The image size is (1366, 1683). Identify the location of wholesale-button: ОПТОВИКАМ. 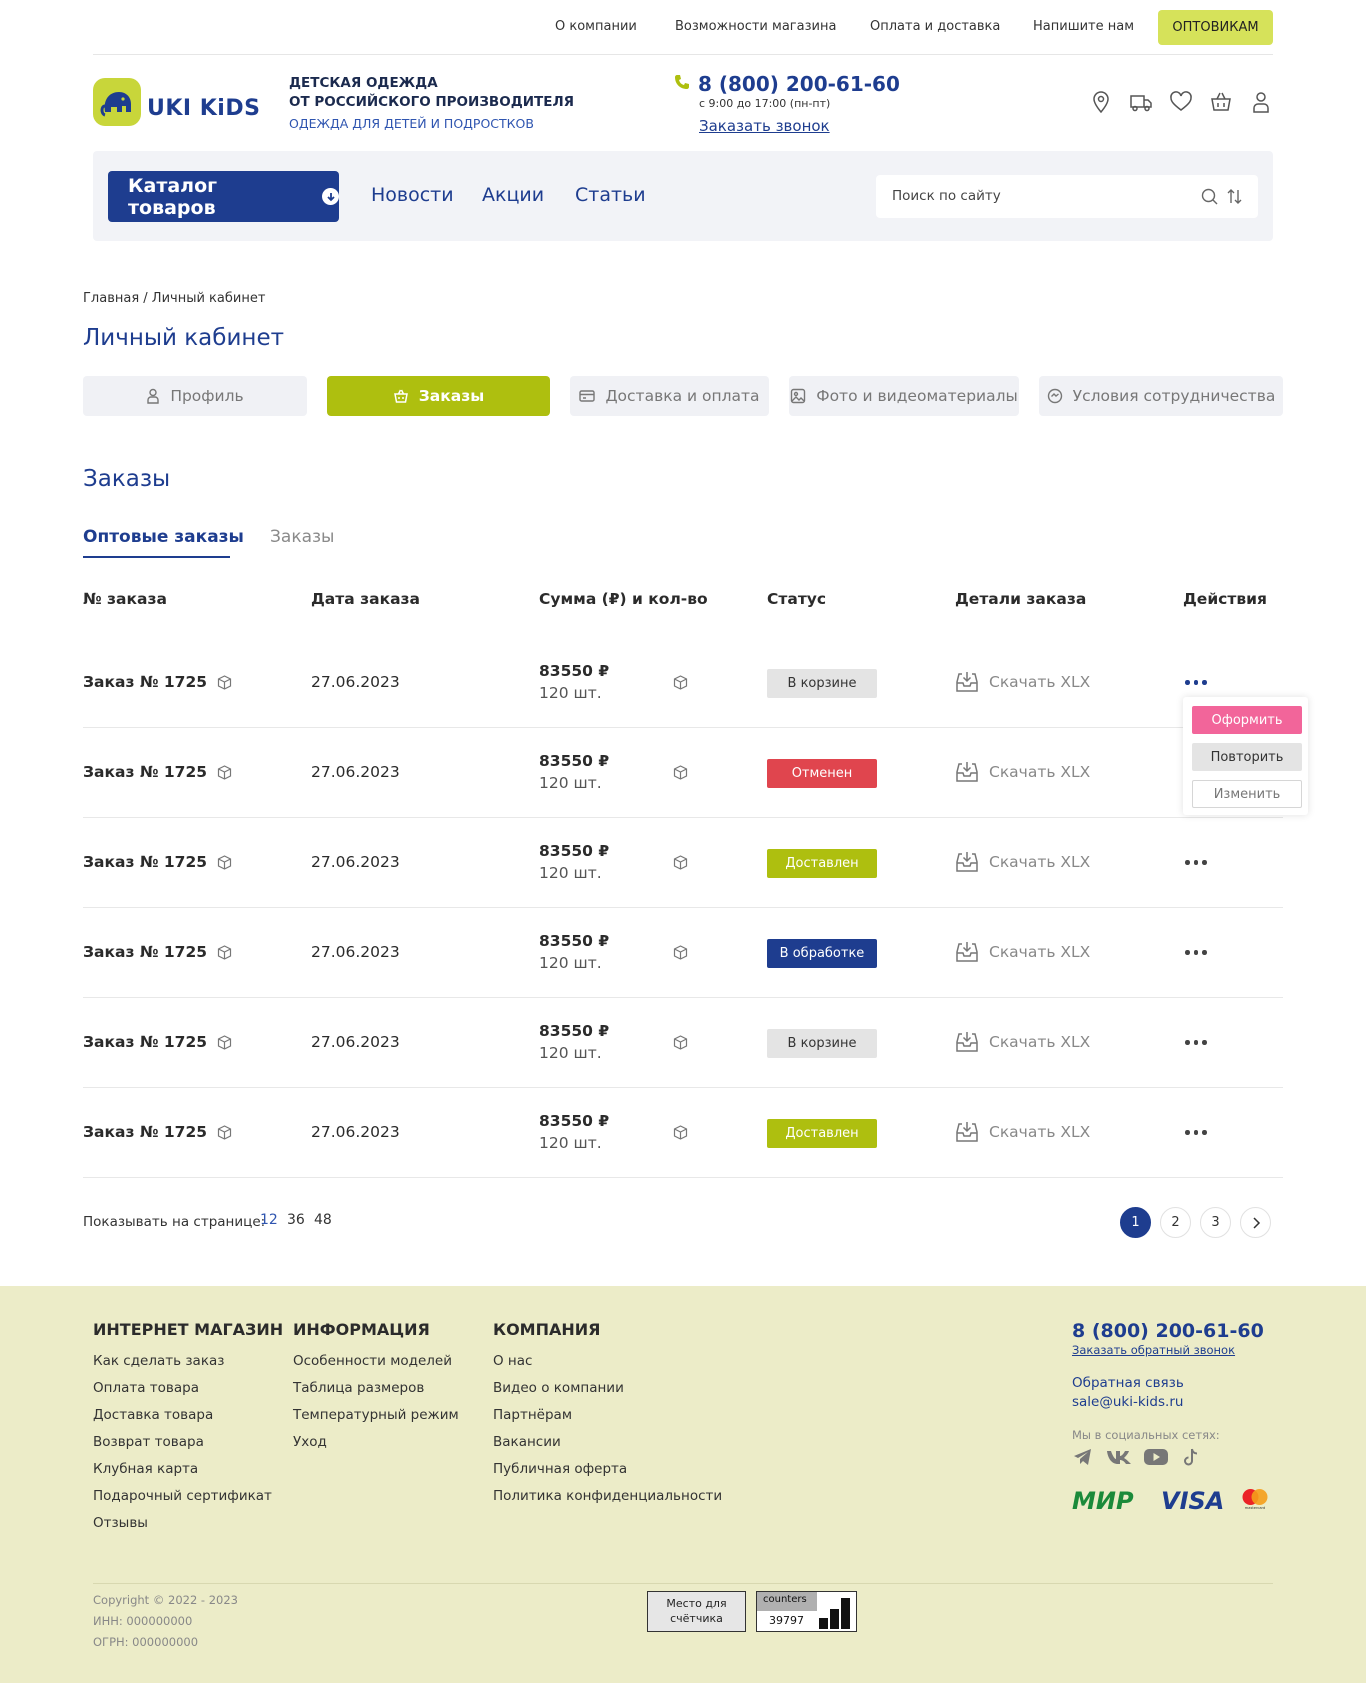
(1215, 27).